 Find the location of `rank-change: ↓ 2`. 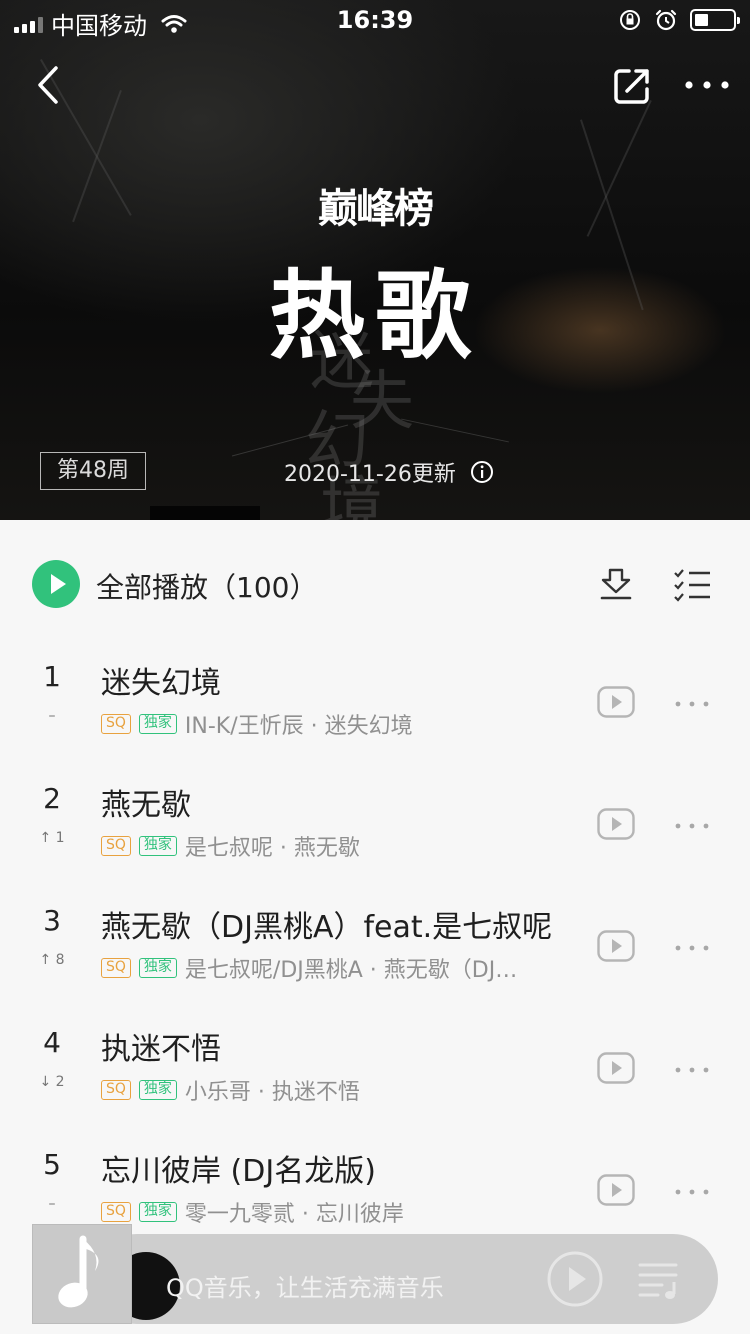

rank-change: ↓ 2 is located at coordinates (52, 1082).